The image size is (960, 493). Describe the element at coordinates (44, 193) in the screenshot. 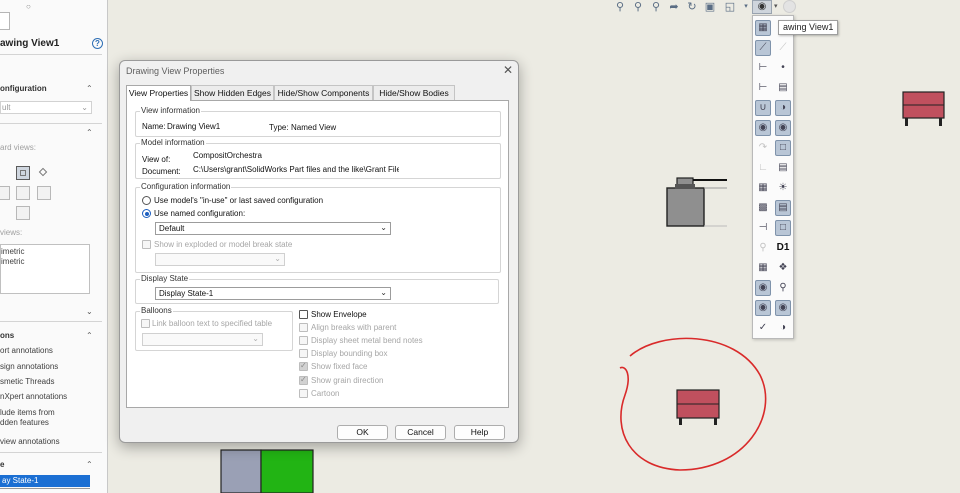

I see `right-view-button` at that location.